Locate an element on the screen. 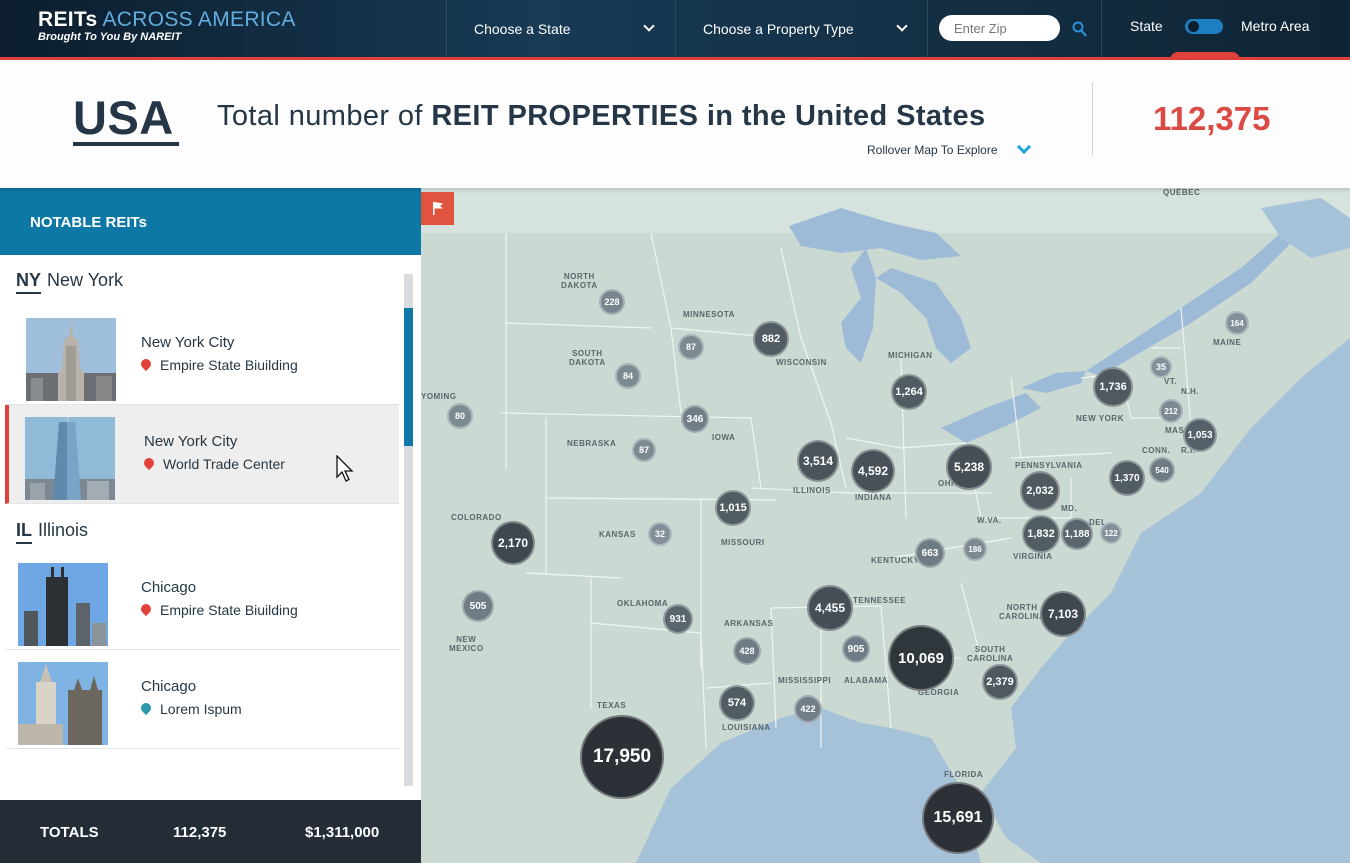  property-type-dropdown: Choose a Property Type is located at coordinates (801, 28).